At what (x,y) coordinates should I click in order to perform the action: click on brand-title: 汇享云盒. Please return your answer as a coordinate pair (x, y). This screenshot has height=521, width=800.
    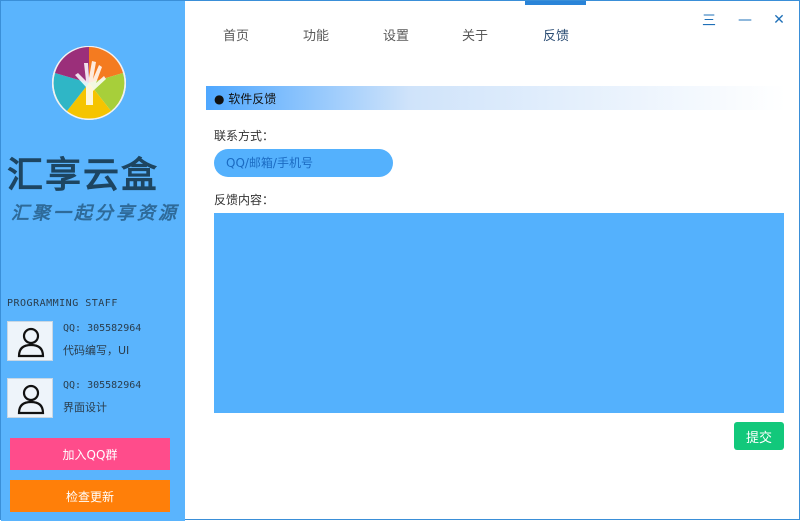
    Looking at the image, I should click on (83, 175).